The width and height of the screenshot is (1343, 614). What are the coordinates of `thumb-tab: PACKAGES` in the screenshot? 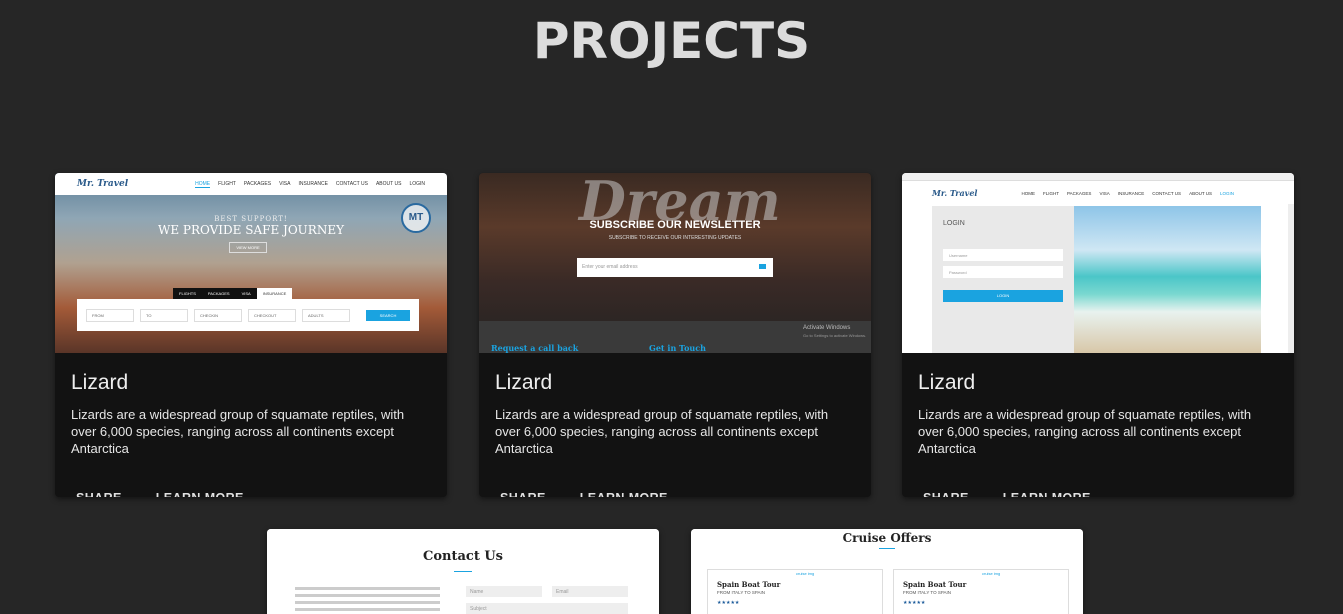 It's located at (218, 293).